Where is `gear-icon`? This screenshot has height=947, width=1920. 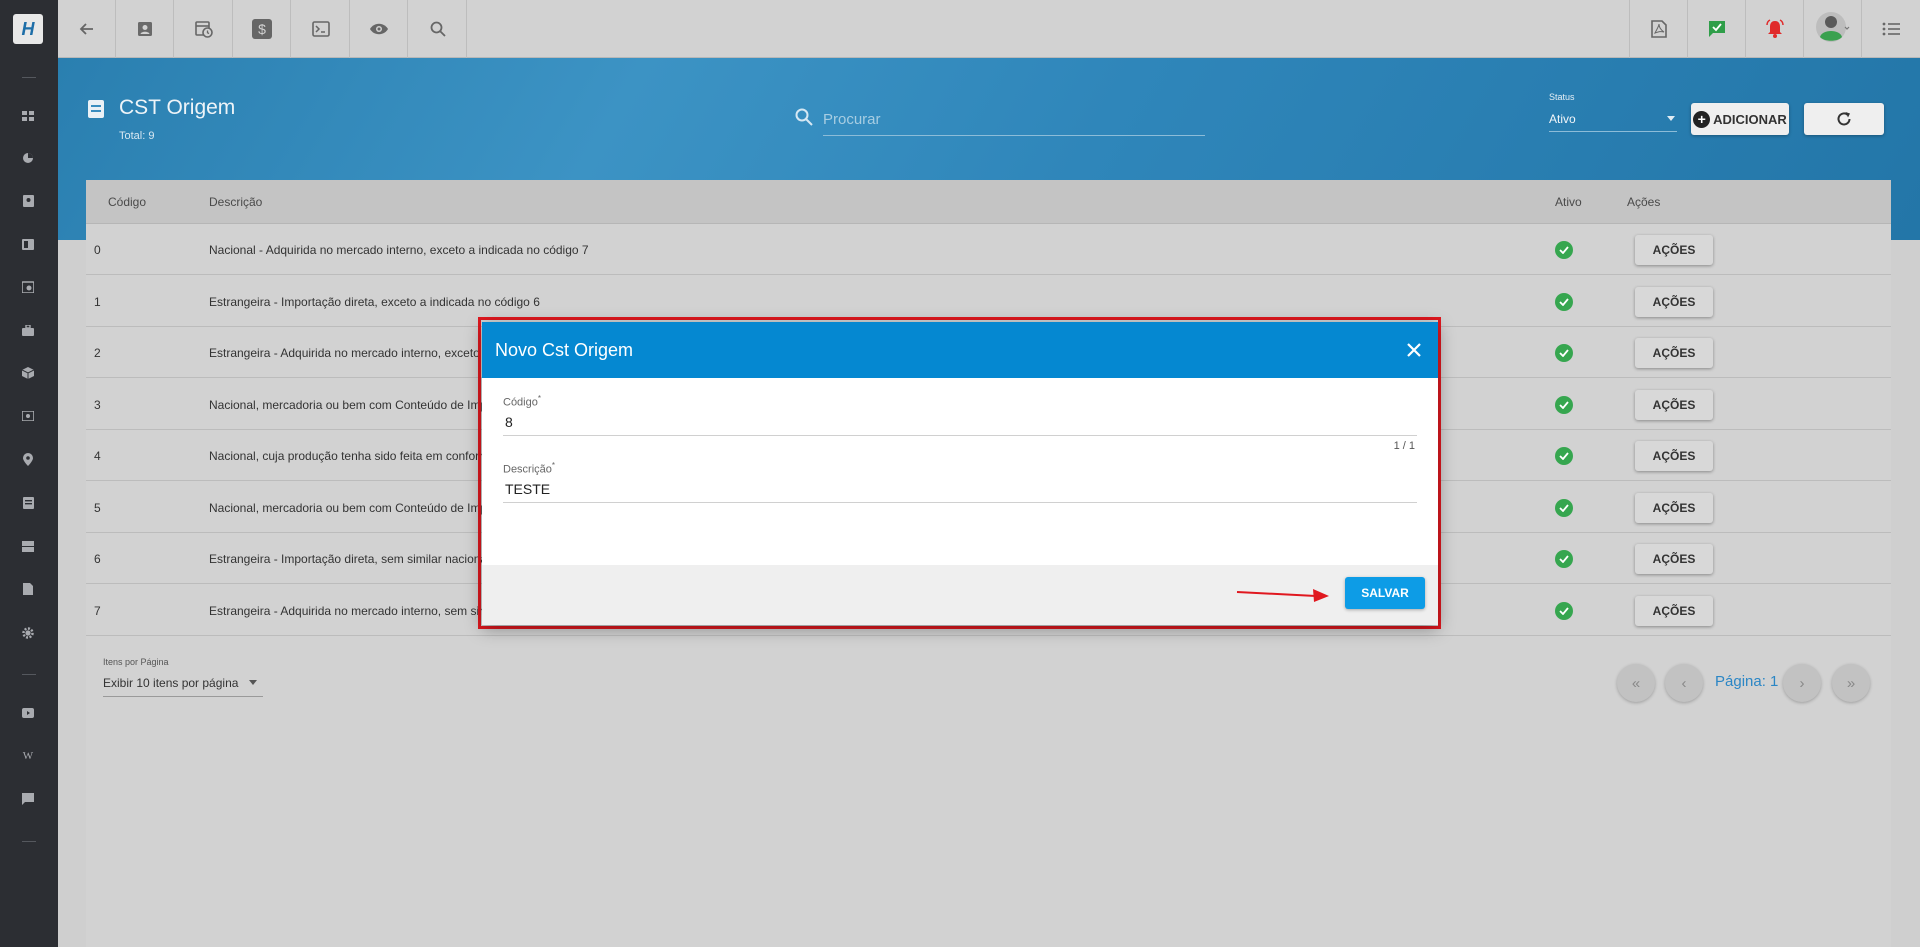
gear-icon is located at coordinates (28, 633).